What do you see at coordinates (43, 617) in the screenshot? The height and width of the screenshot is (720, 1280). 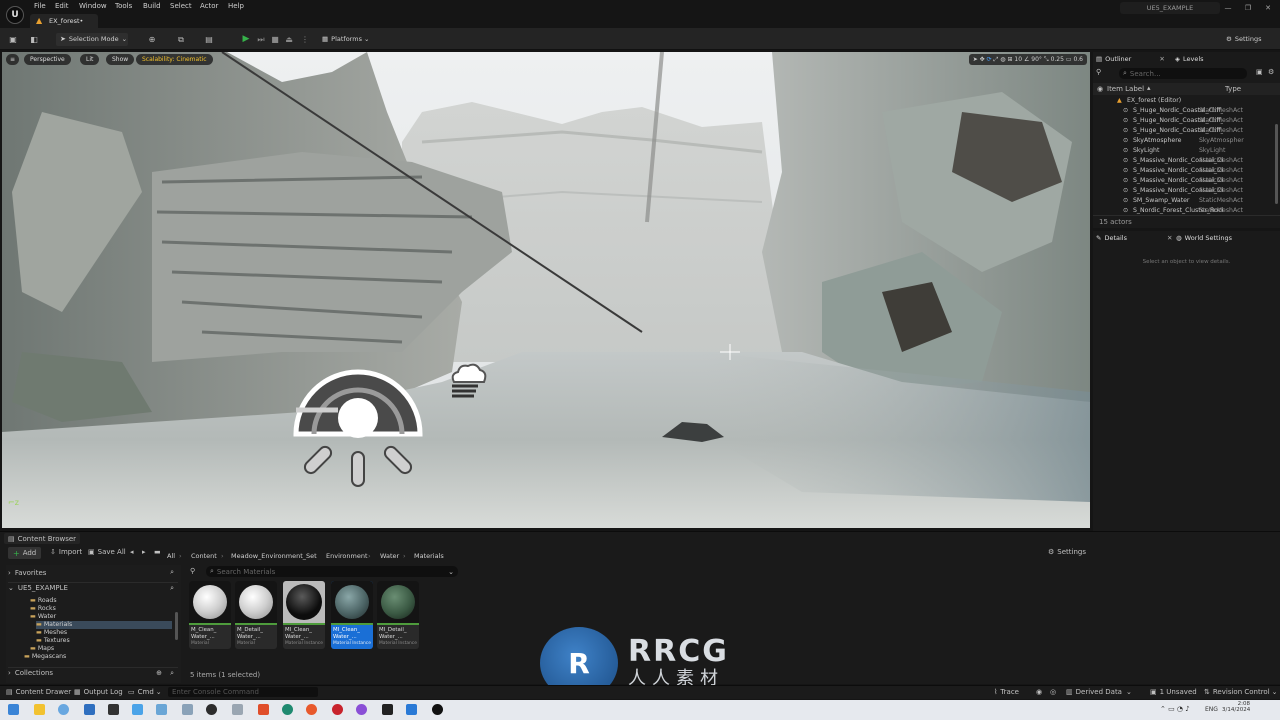 I see `tree-item-water: ▬ Water` at bounding box center [43, 617].